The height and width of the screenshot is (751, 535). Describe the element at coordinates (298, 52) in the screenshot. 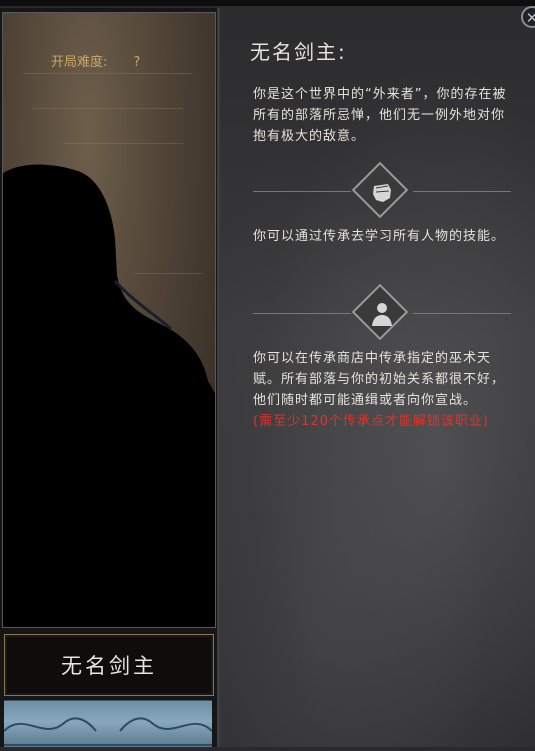

I see `class-title: 无名剑主:` at that location.